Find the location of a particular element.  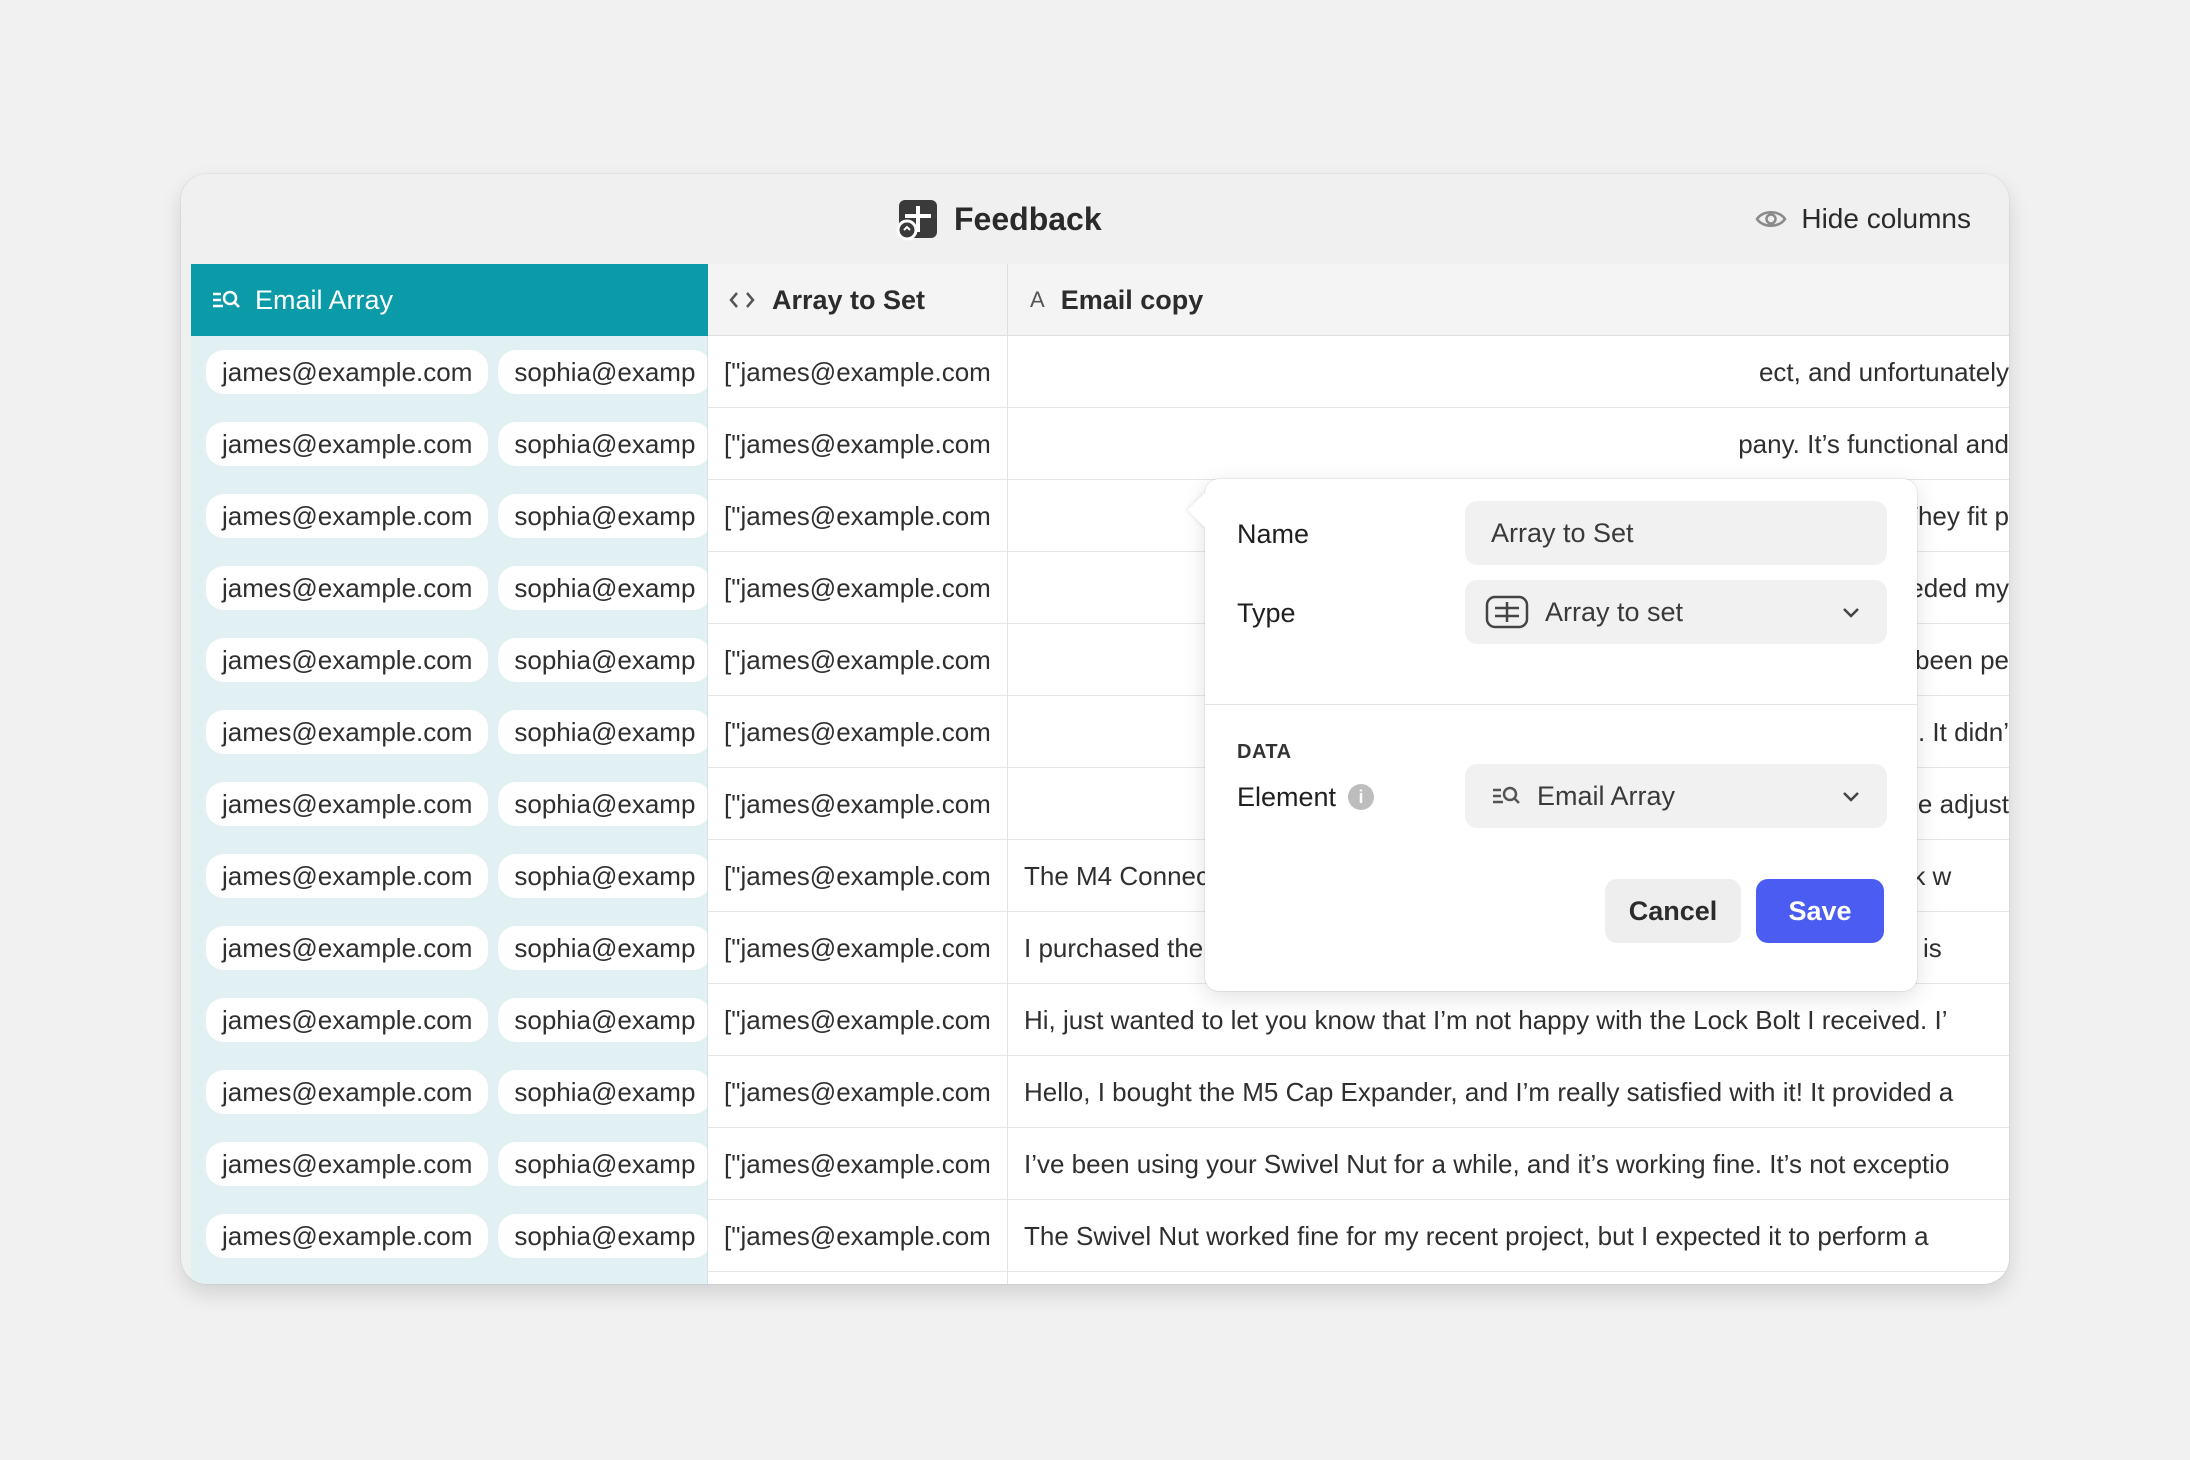

name-field-value: Array to Set is located at coordinates (1562, 532).